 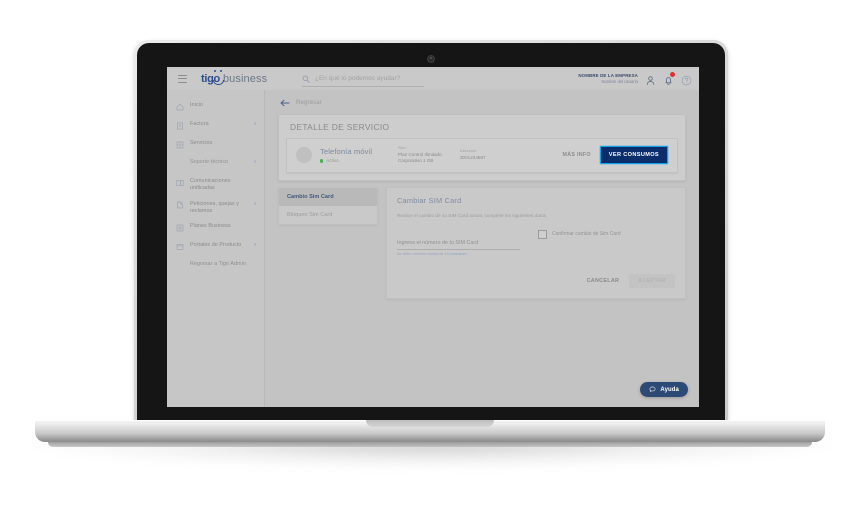 I want to click on sidebar-item-regresar-a-tigo-admin: Regresar a Tigo Admin, so click(x=215, y=266).